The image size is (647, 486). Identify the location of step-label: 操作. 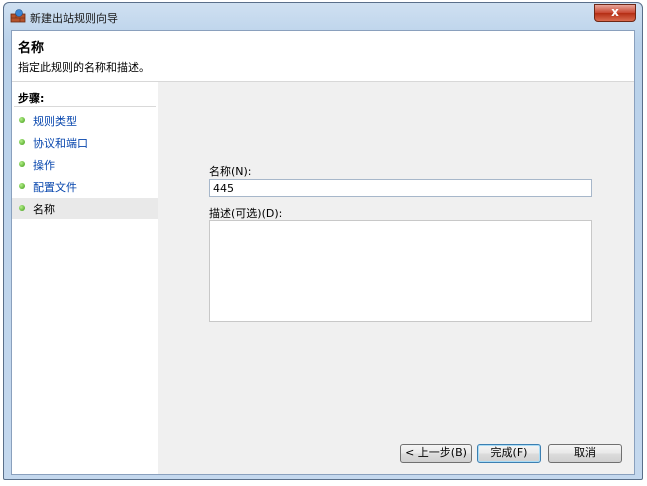
(44, 165).